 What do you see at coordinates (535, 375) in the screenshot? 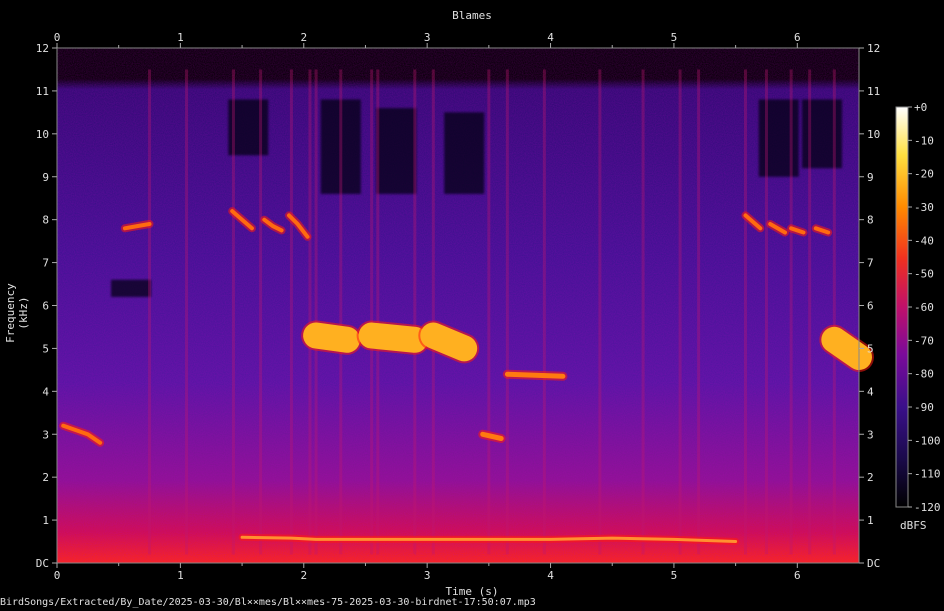
I see `series-8-tone` at bounding box center [535, 375].